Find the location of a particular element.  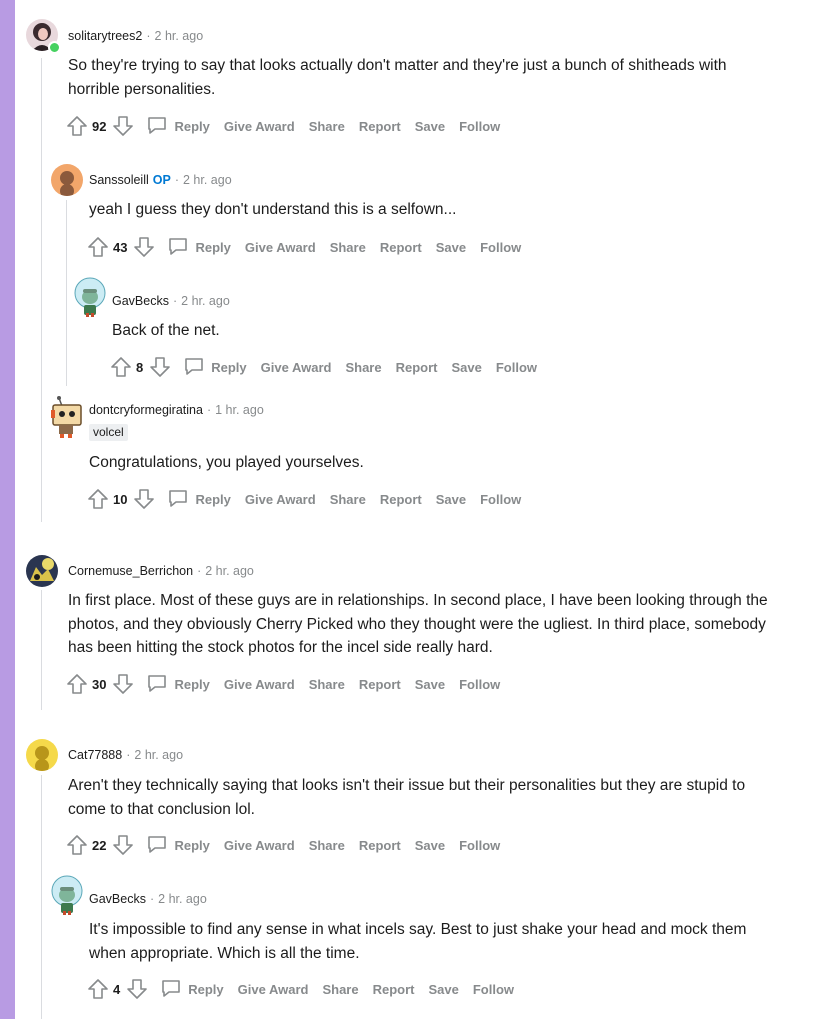

author-name: Sanssoleill is located at coordinates (119, 180).